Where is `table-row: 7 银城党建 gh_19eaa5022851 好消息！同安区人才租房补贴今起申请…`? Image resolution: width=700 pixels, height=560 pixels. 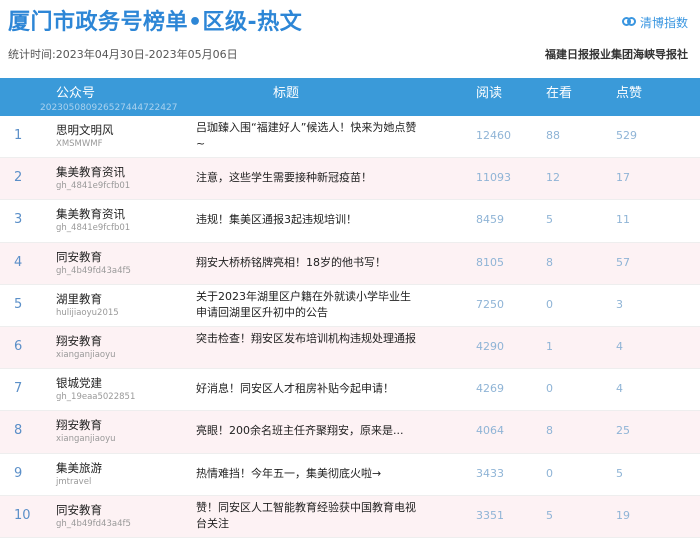 table-row: 7 银城党建 gh_19eaa5022851 好消息！同安区人才租房补贴今起申请… is located at coordinates (350, 390).